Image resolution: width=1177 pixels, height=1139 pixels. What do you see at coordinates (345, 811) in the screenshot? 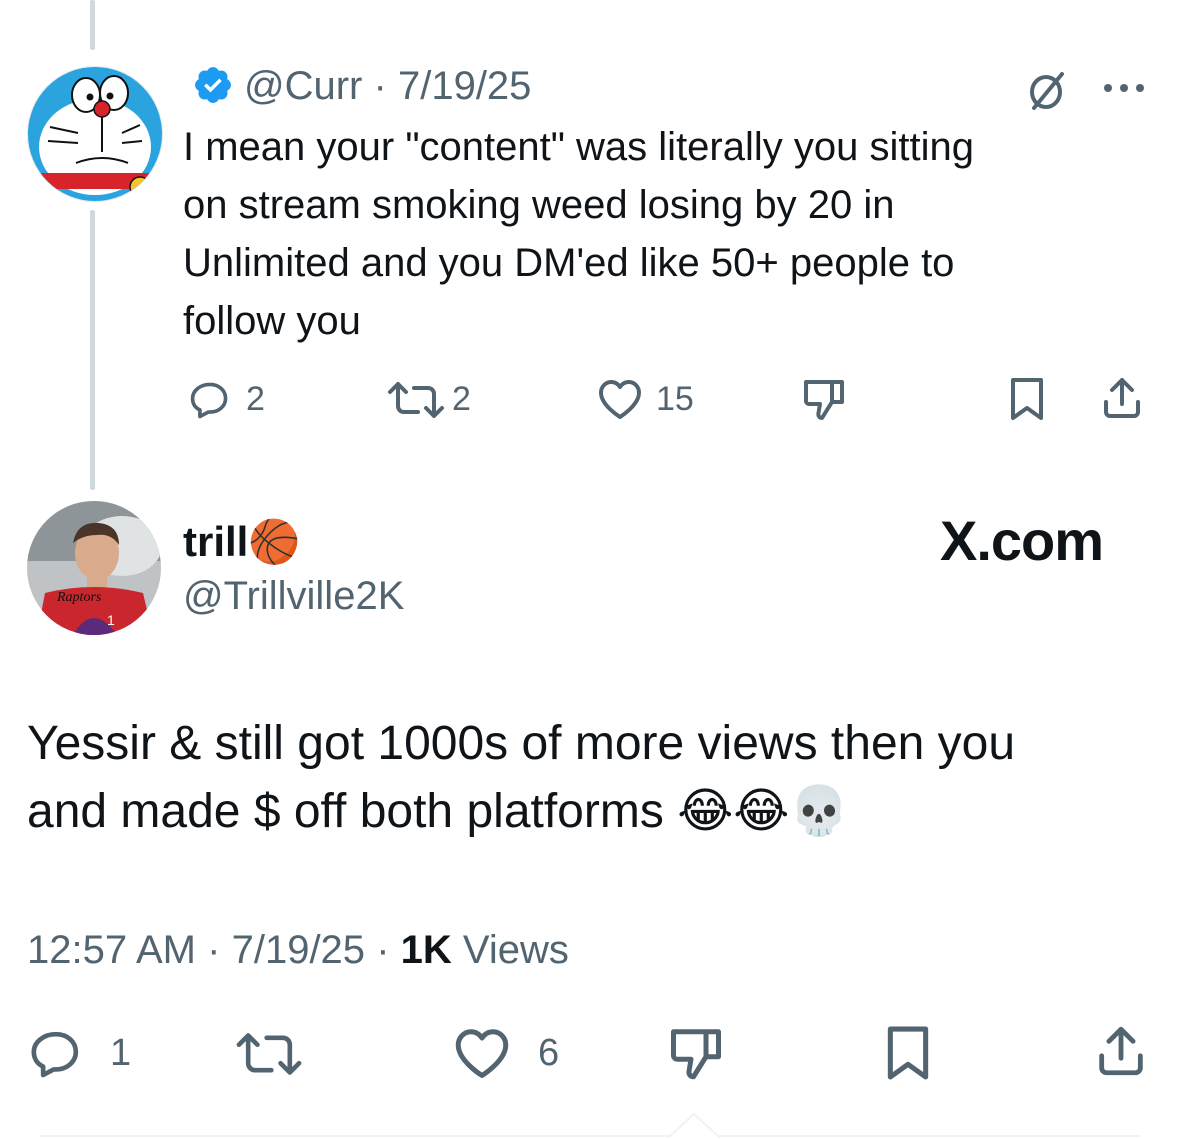
I see `main-text-line-2: and made $ off both platforms` at bounding box center [345, 811].